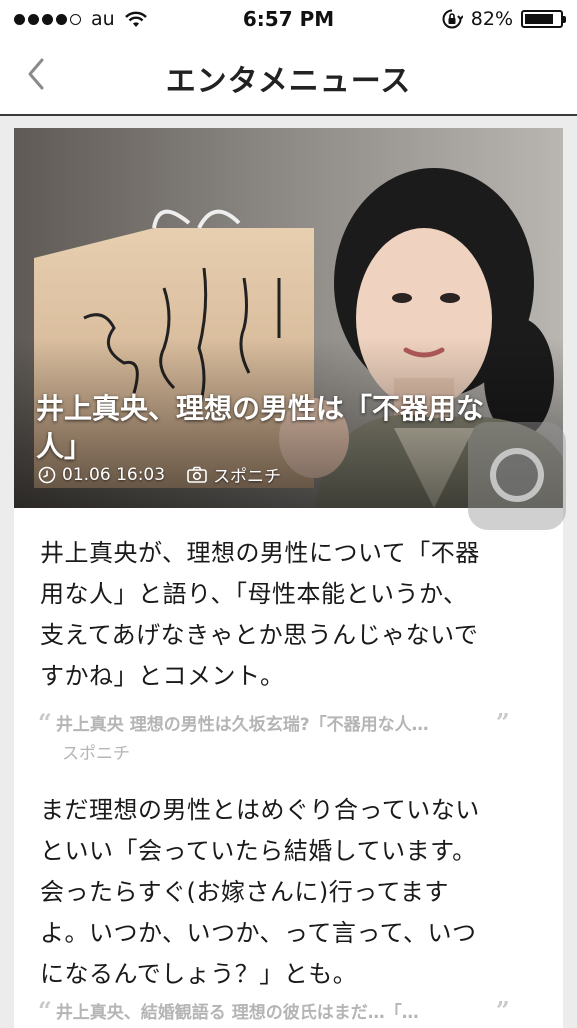 The height and width of the screenshot is (1028, 577). Describe the element at coordinates (286, 428) in the screenshot. I see `article-title: 井上真央、理想の男性は「不器用な 人」` at that location.